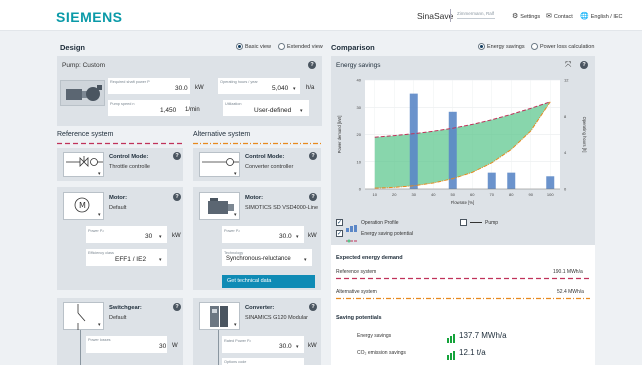 Image resolution: width=642 pixels, height=365 pixels. Describe the element at coordinates (375, 194) in the screenshot. I see `x-tick-label: 10` at that location.